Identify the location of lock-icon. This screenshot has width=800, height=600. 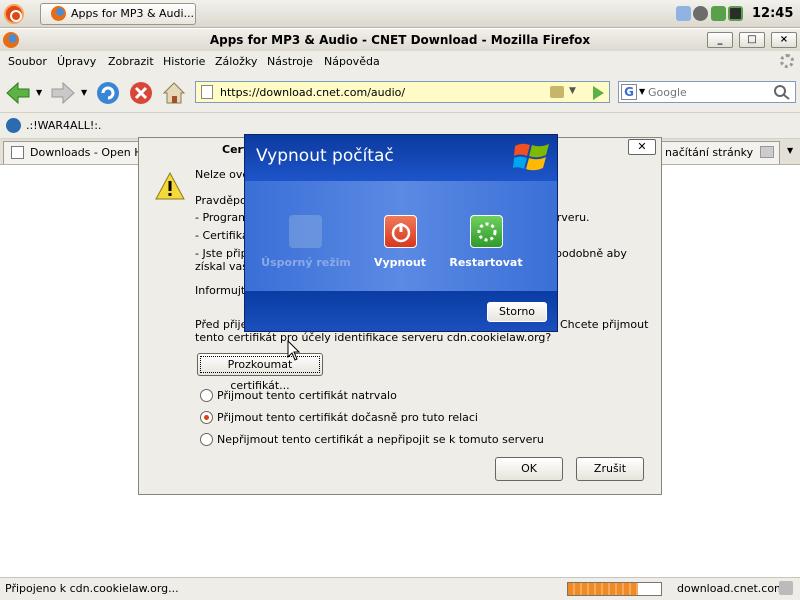
(557, 92).